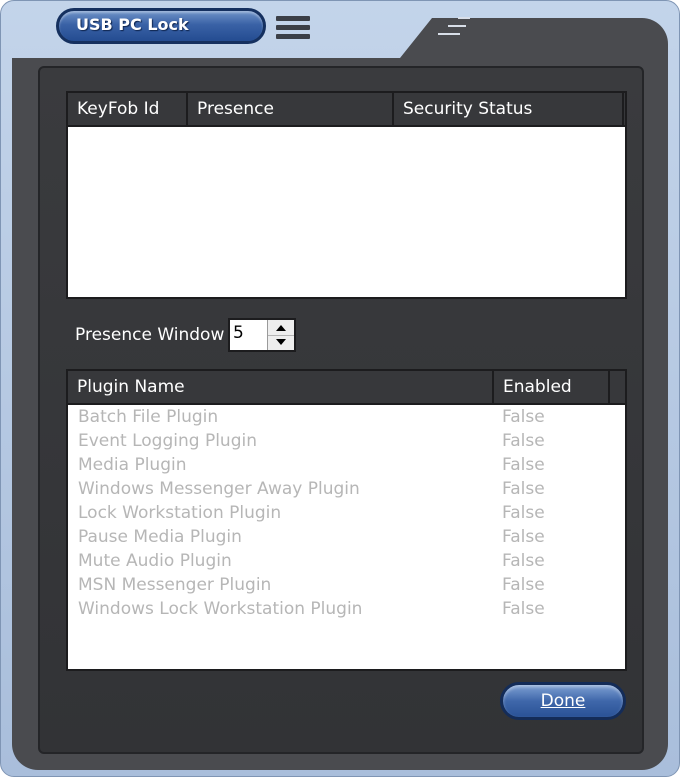 This screenshot has width=680, height=777. Describe the element at coordinates (281, 387) in the screenshot. I see `column-header-plugin-name: Plugin Name` at that location.